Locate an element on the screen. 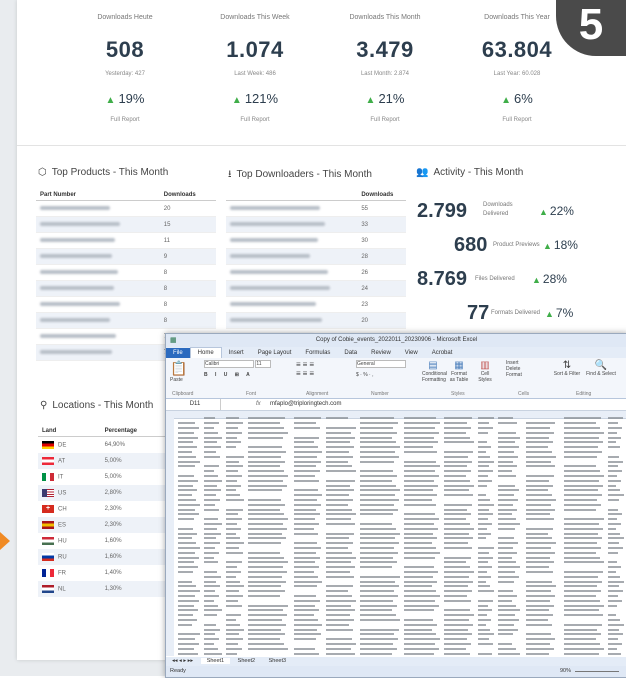  sheet-tab: Sheet2 is located at coordinates (246, 661).